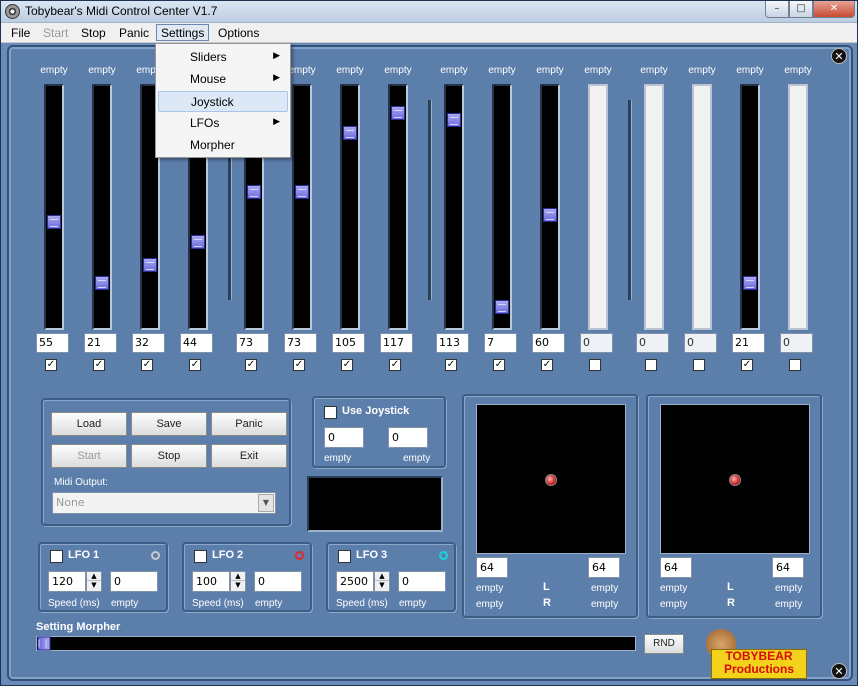 The height and width of the screenshot is (686, 858). Describe the element at coordinates (355, 581) in the screenshot. I see `lfo-speed-field: 2500` at that location.